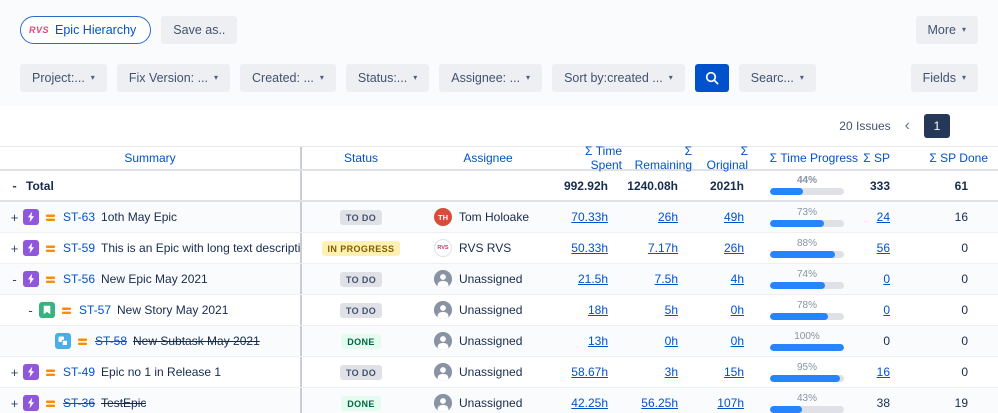 The image size is (998, 413). What do you see at coordinates (807, 336) in the screenshot?
I see `progress-percent: 100%` at bounding box center [807, 336].